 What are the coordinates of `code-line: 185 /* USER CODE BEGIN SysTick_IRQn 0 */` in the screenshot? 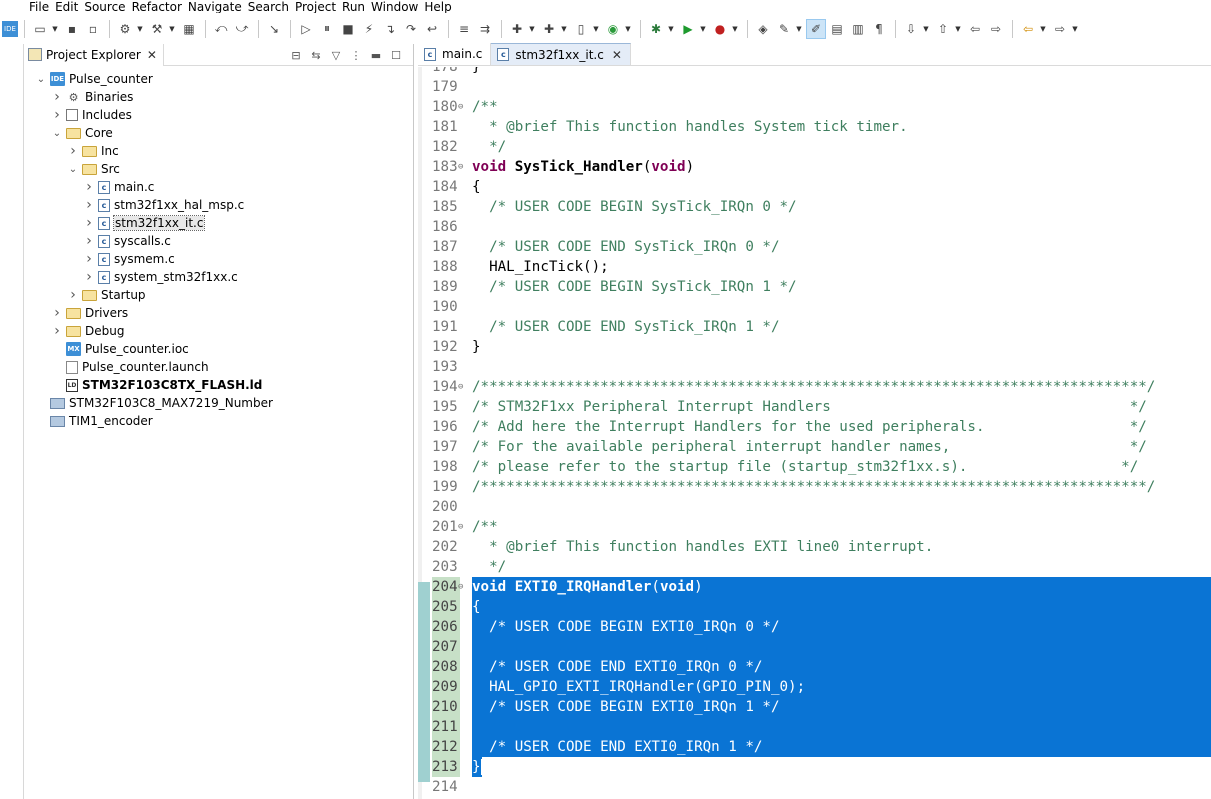 It's located at (814, 207).